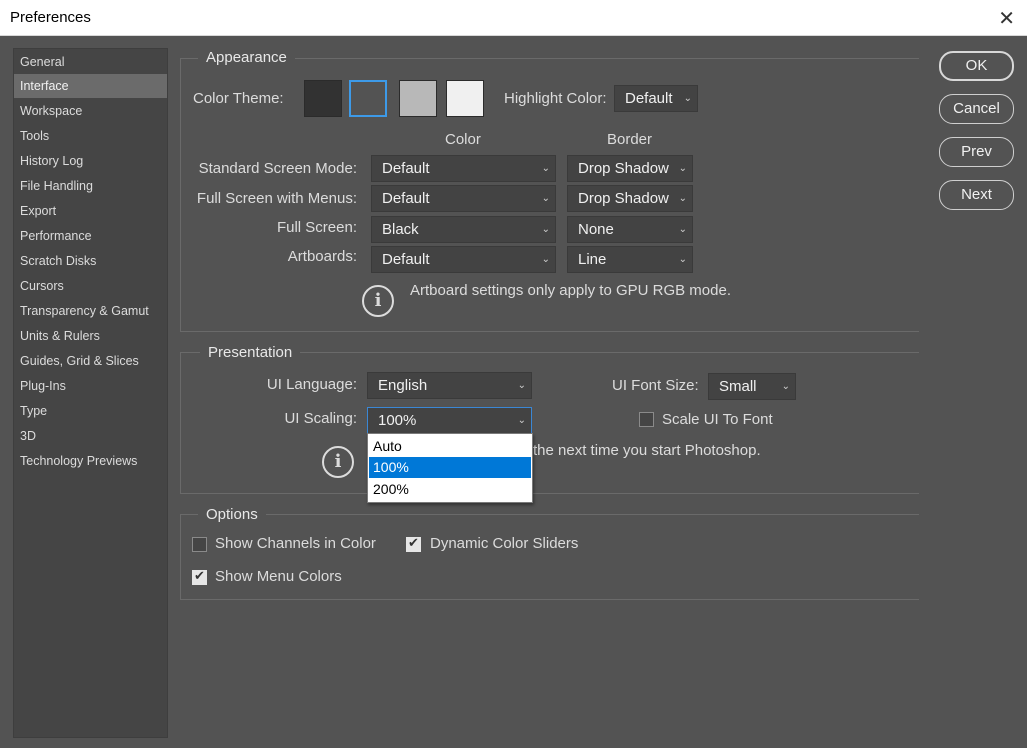  Describe the element at coordinates (406, 198) in the screenshot. I see `full-screen-menus-color-value: Default` at that location.